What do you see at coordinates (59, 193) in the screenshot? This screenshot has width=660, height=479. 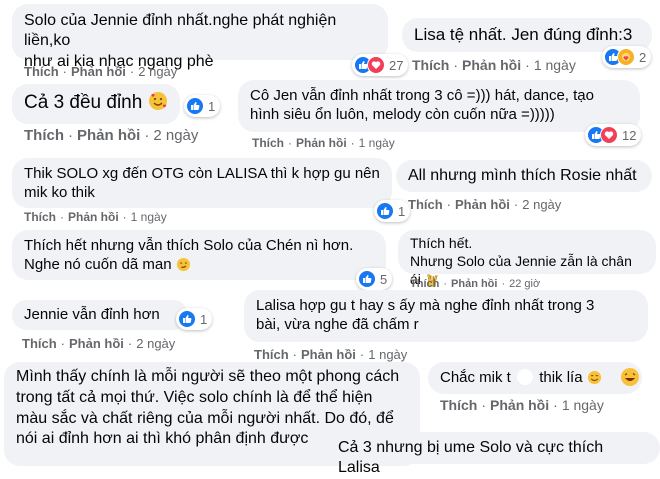 I see `comment-text: mik ko thik` at bounding box center [59, 193].